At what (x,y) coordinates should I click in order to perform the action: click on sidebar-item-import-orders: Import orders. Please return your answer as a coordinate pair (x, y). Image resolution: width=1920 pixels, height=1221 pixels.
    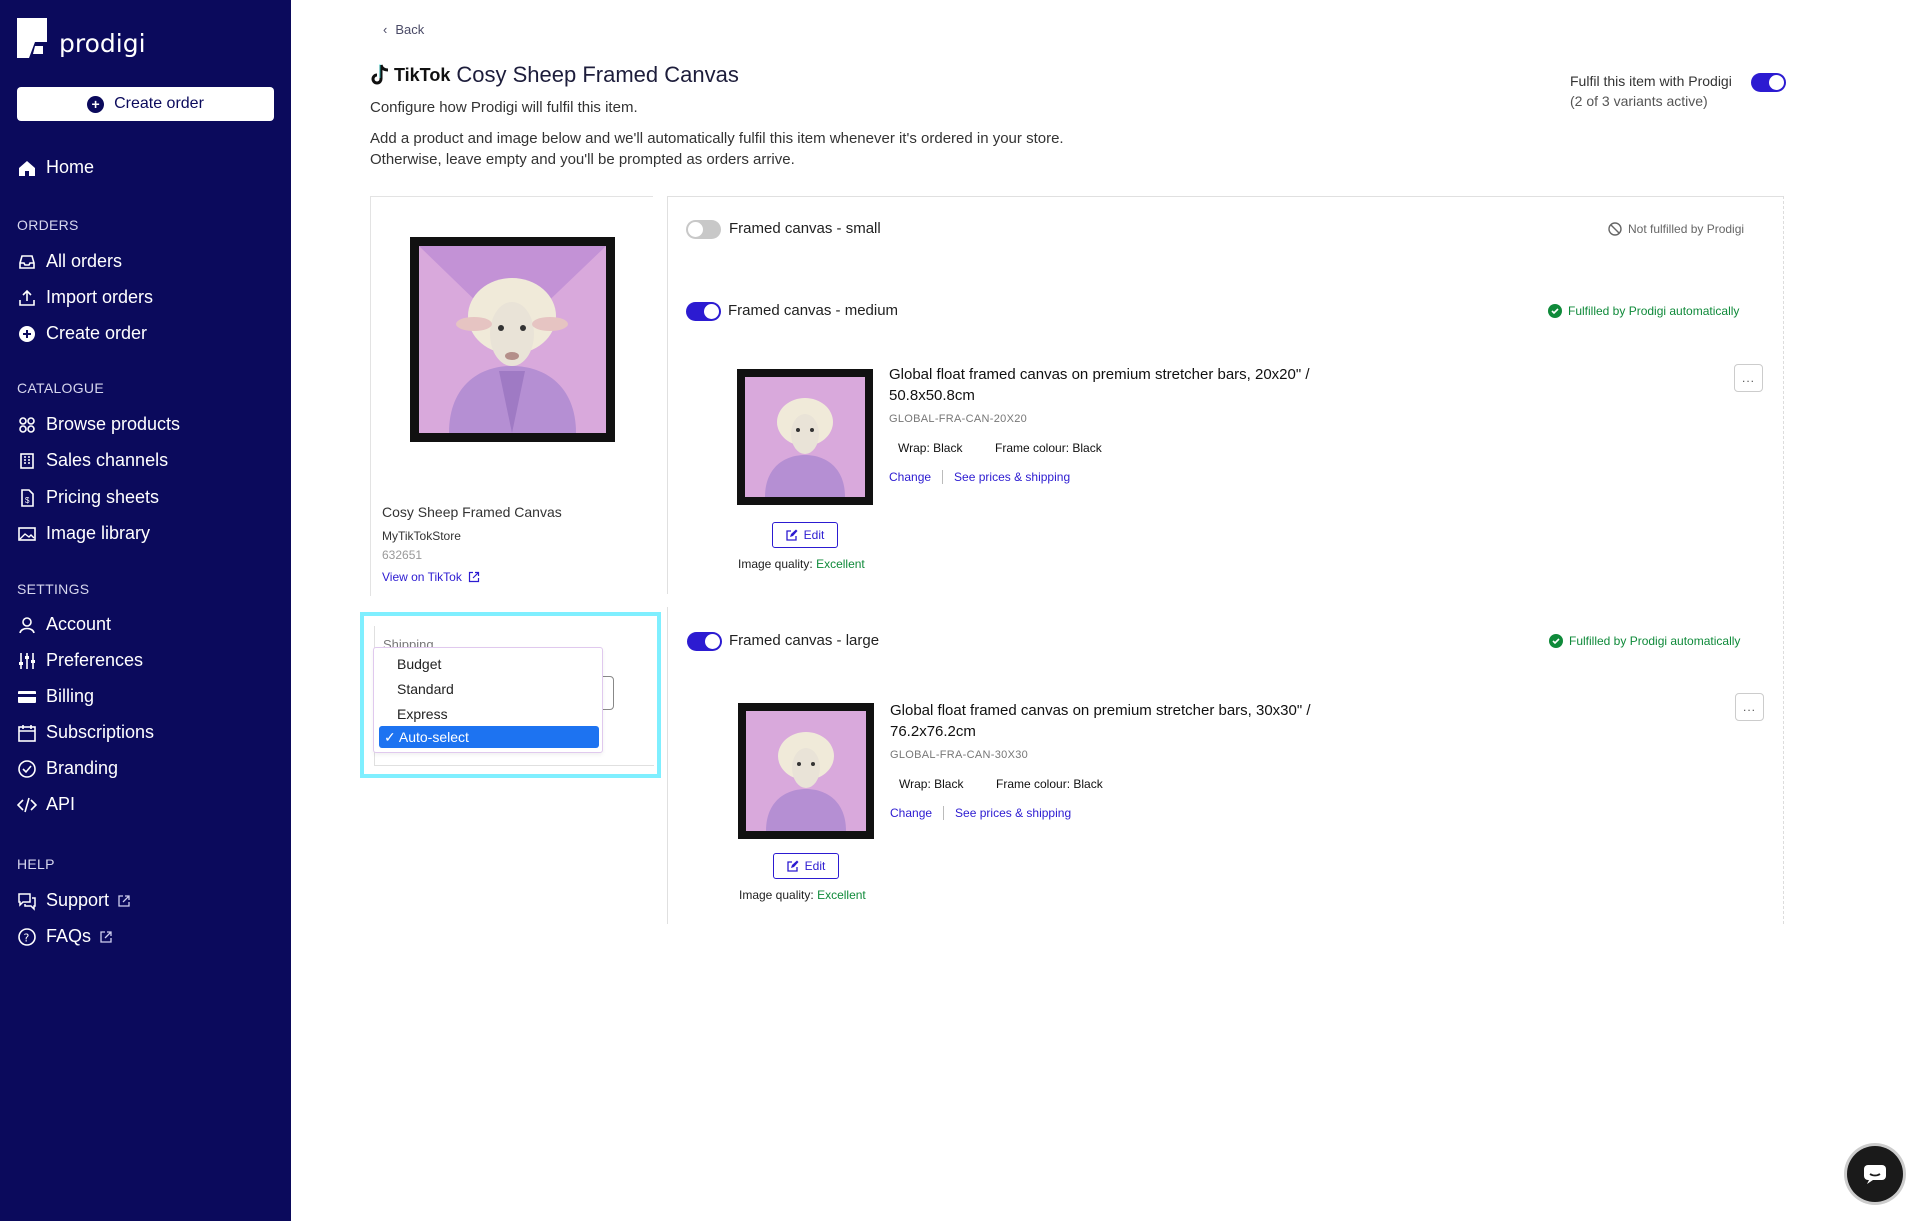
    Looking at the image, I should click on (85, 297).